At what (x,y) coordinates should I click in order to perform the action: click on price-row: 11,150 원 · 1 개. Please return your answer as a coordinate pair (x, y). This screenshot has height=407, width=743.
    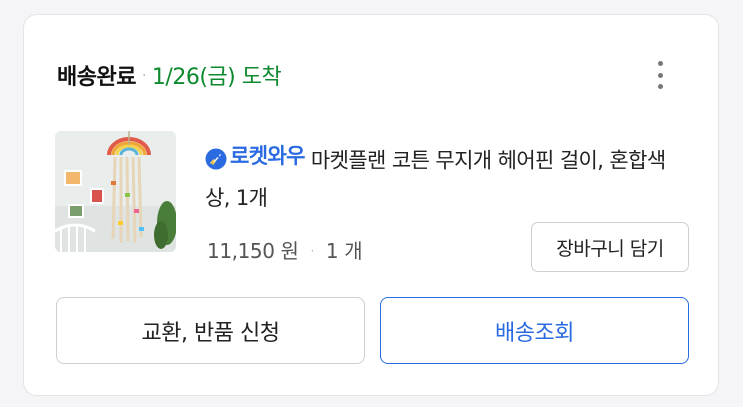
    Looking at the image, I should click on (285, 249).